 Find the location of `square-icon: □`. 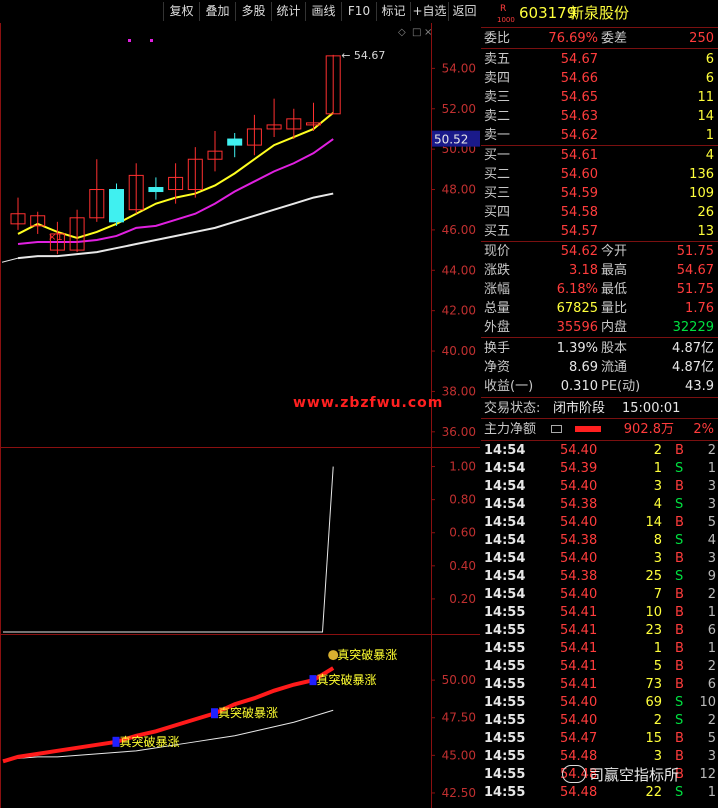

square-icon: □ is located at coordinates (416, 32).